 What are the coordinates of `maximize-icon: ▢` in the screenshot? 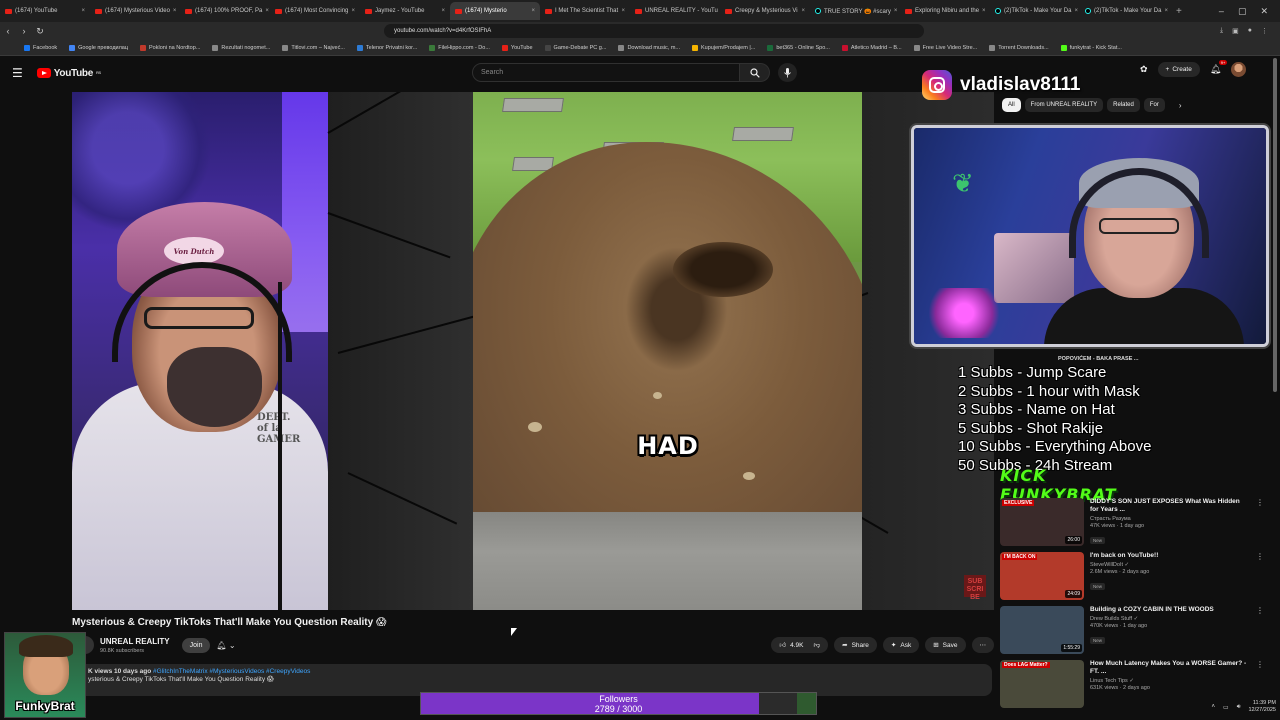 It's located at (1242, 11).